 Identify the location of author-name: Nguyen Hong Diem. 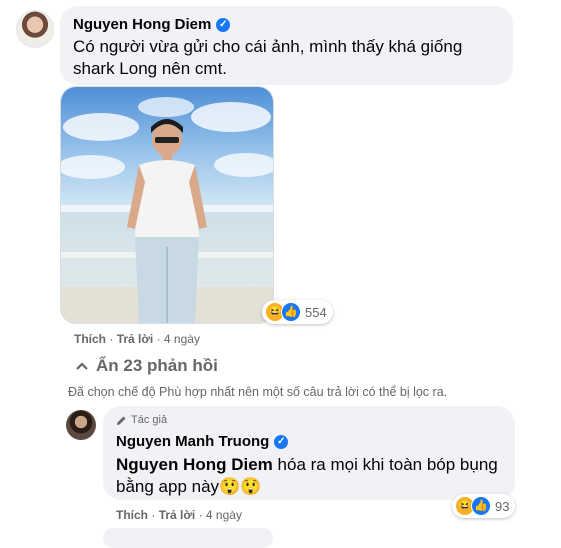
(142, 24).